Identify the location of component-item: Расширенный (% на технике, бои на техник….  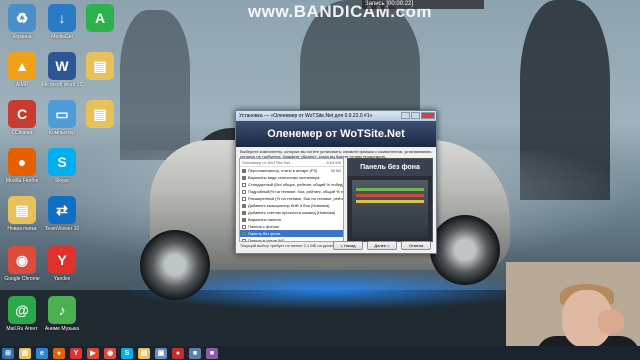
(291, 198).